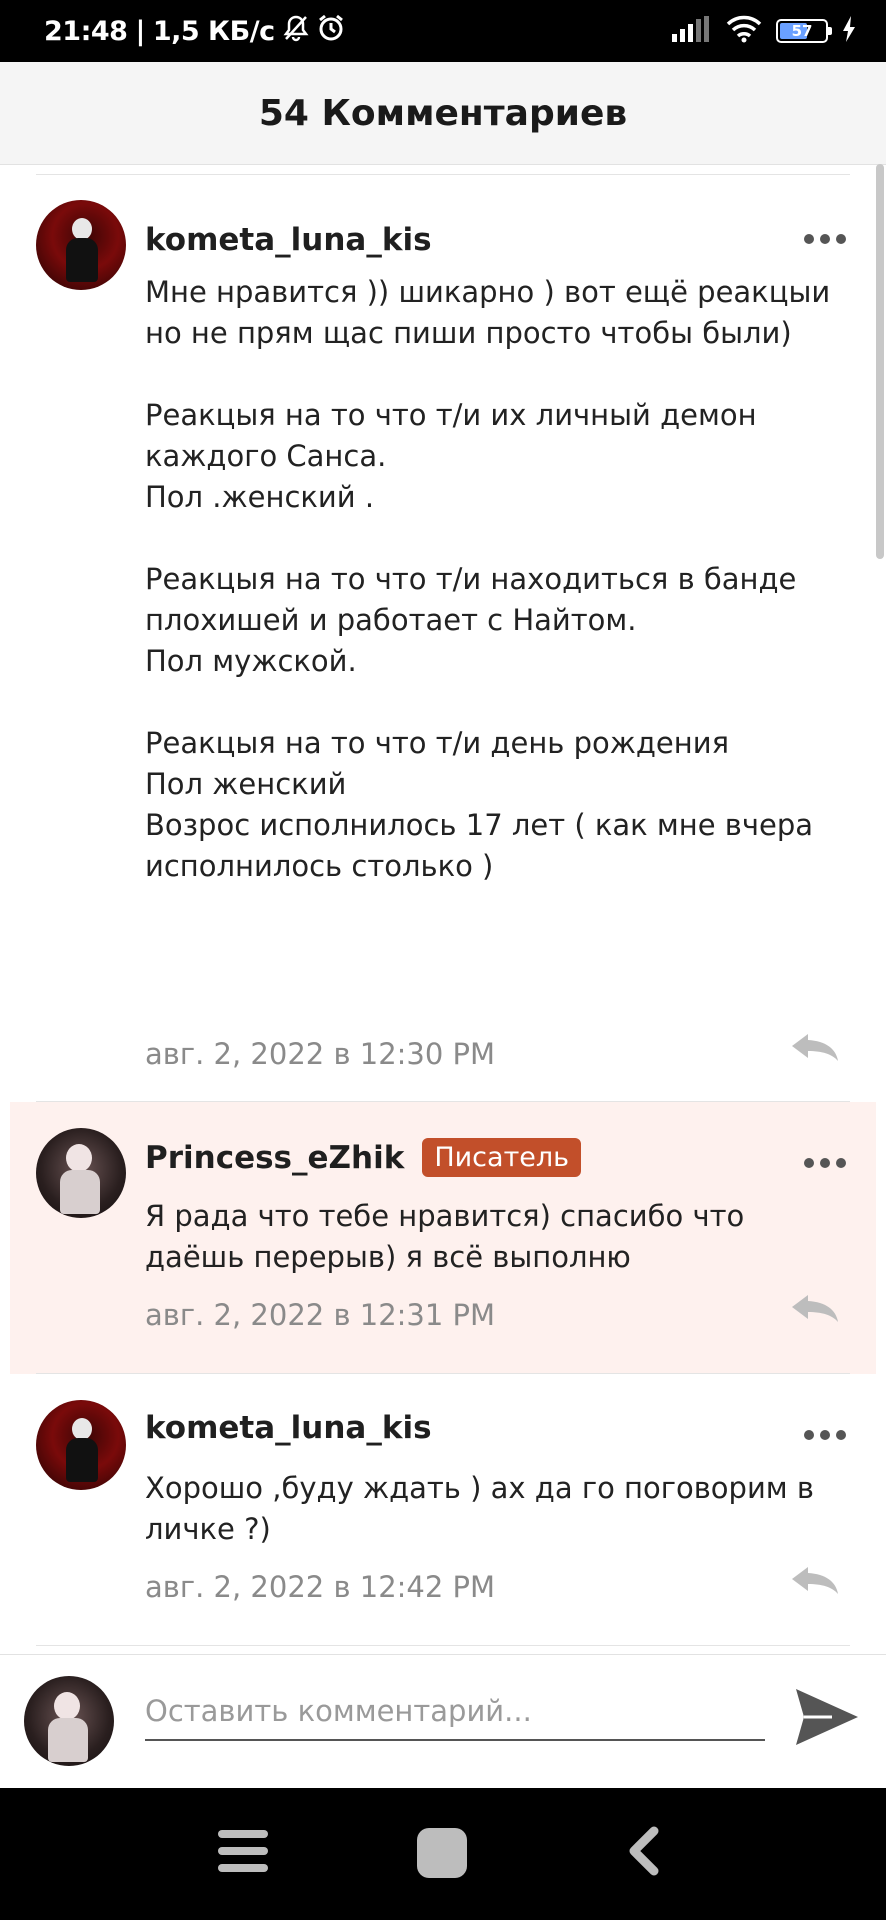  What do you see at coordinates (443, 31) in the screenshot?
I see `status-bar: 21:48 | 1,5 КБ/с 57` at bounding box center [443, 31].